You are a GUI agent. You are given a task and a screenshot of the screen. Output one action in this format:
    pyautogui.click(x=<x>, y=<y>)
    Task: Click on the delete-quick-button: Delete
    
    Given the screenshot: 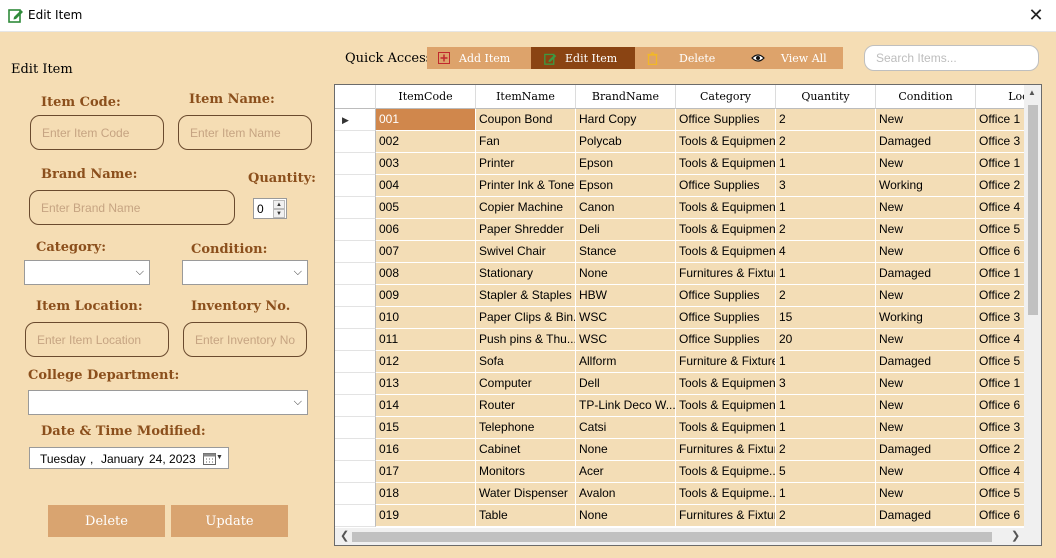 What is the action you would take?
    pyautogui.click(x=693, y=58)
    